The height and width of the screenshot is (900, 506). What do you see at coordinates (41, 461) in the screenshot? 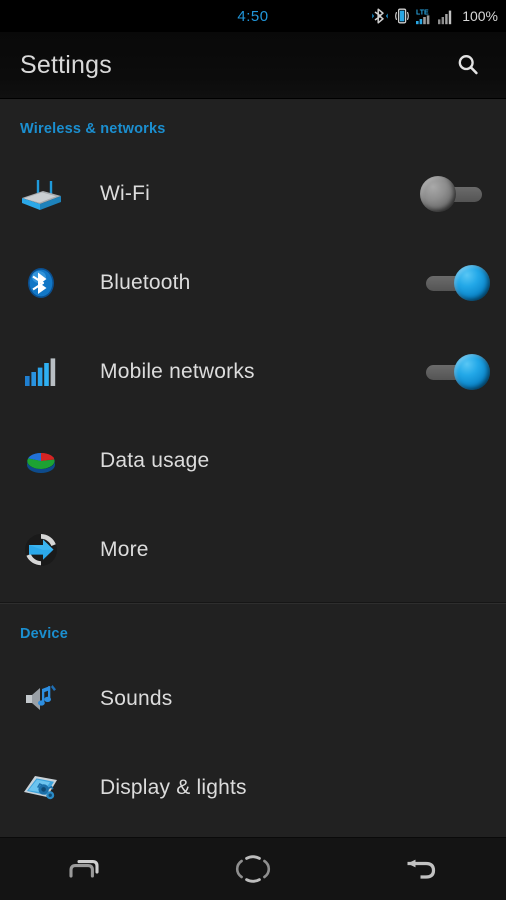
I see `pie-chart-icon` at bounding box center [41, 461].